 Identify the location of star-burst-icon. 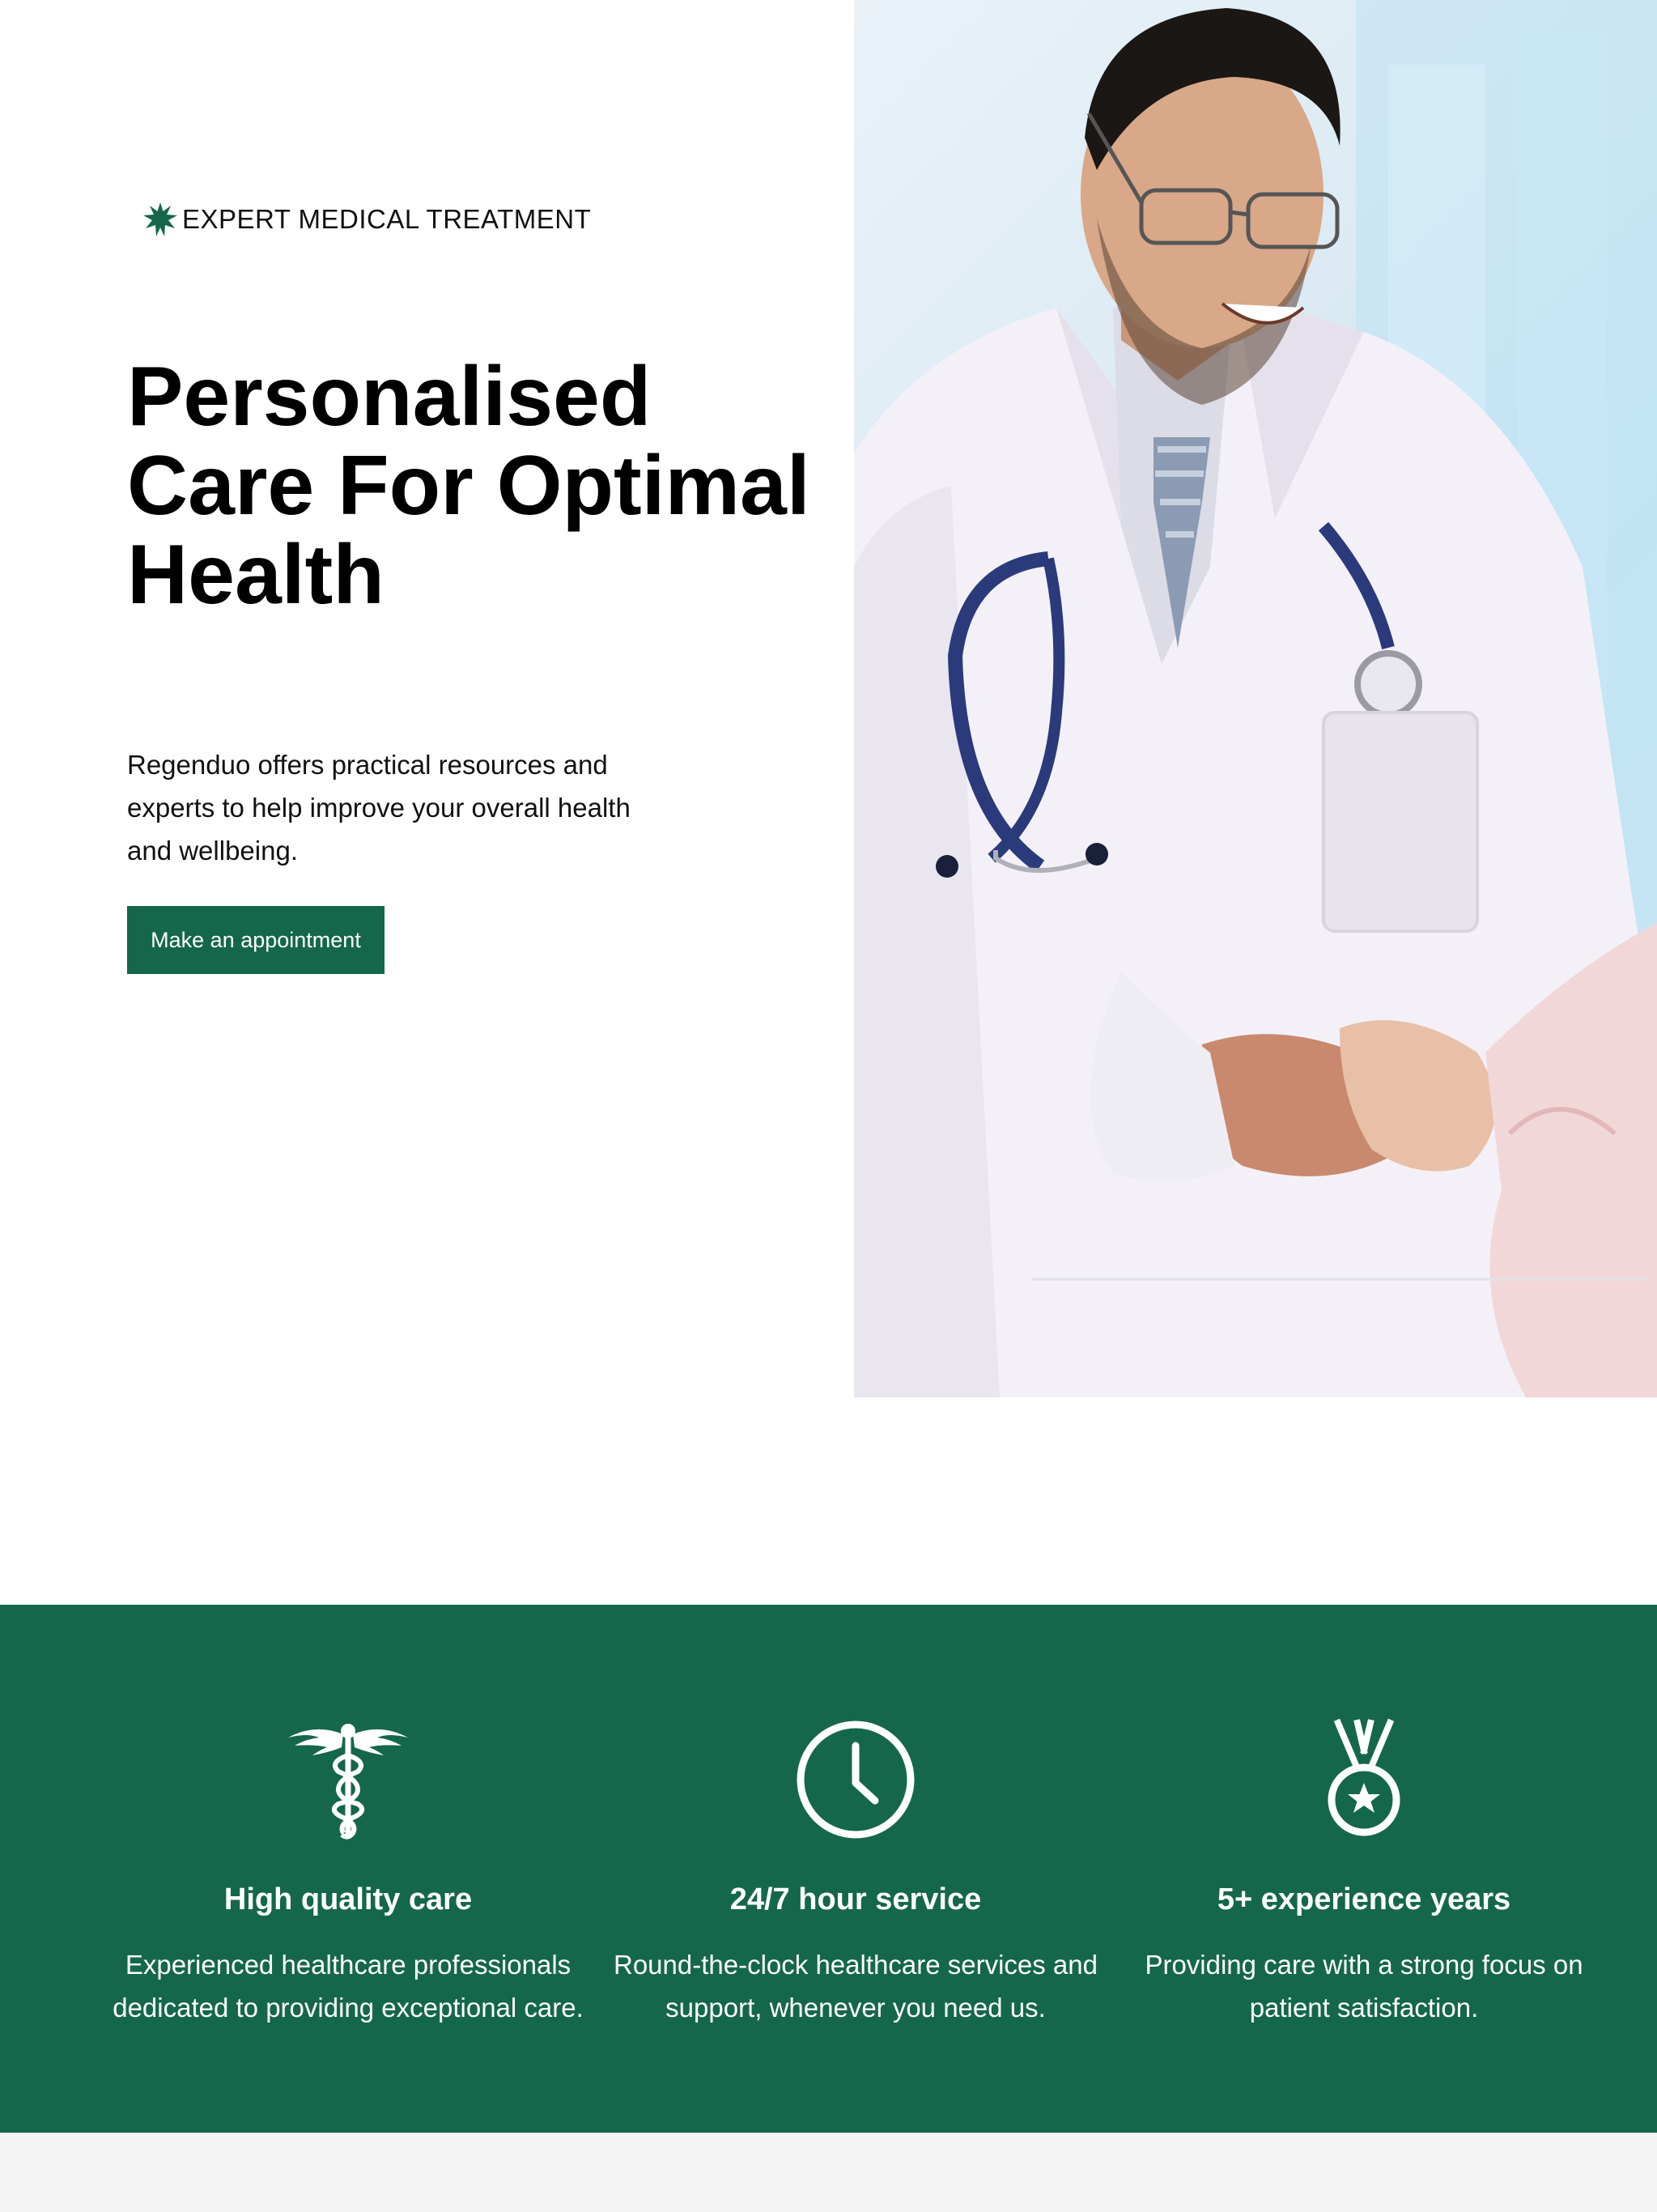
(160, 219).